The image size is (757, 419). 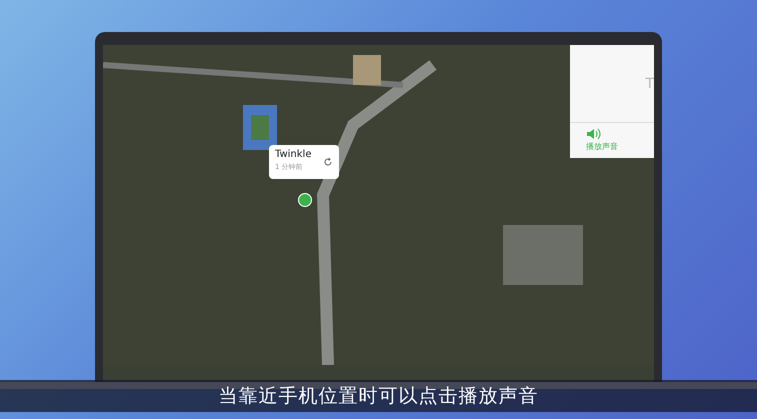 What do you see at coordinates (649, 84) in the screenshot?
I see `panel-title: T` at bounding box center [649, 84].